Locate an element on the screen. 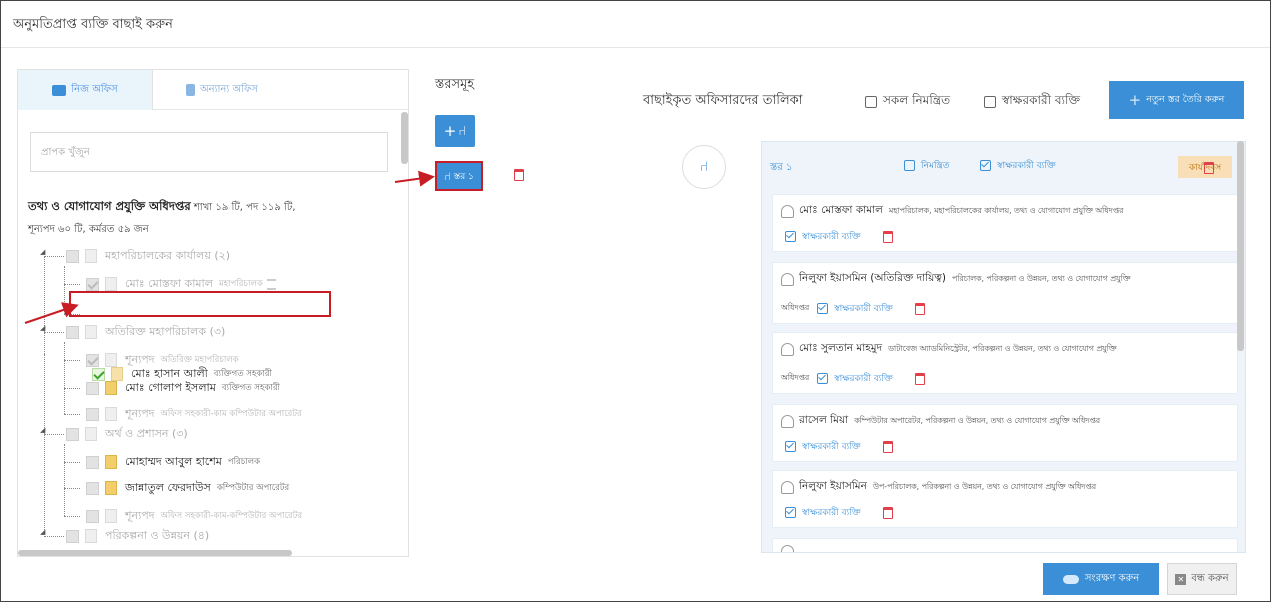 This screenshot has height=603, width=1271. tree-person: মোঃ গোলাপ ইসলাম ব্যক্তিগত সহকারী is located at coordinates (183, 388).